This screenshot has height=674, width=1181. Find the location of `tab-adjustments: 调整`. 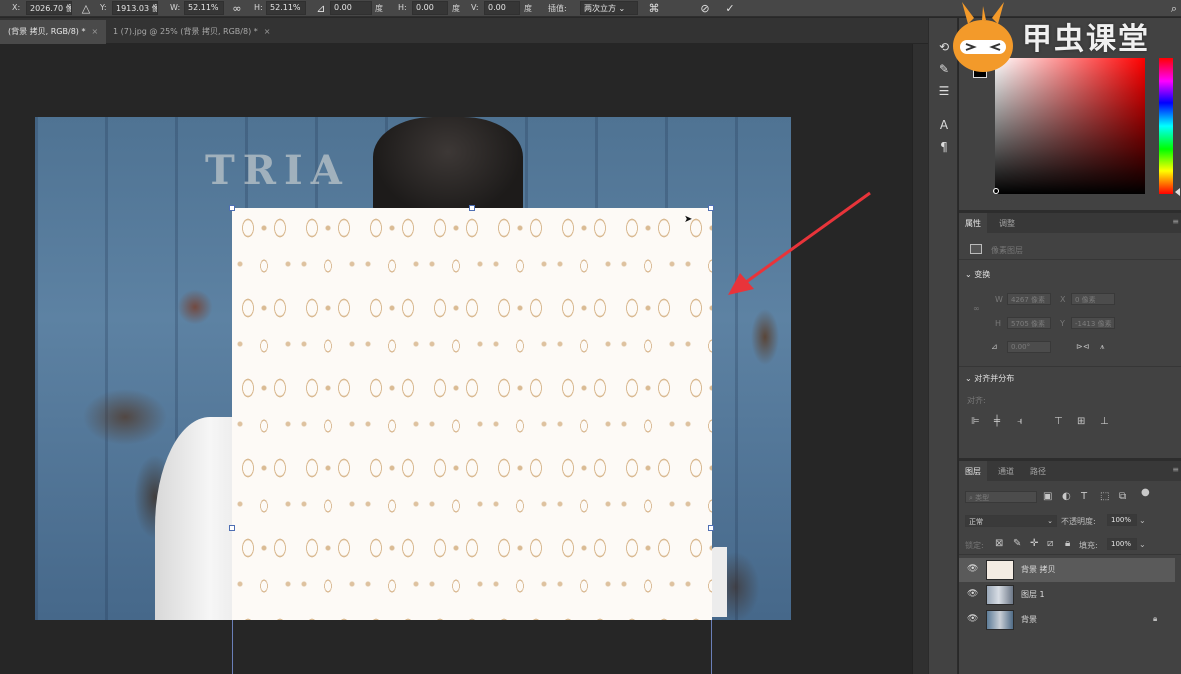

tab-adjustments: 调整 is located at coordinates (1007, 223).